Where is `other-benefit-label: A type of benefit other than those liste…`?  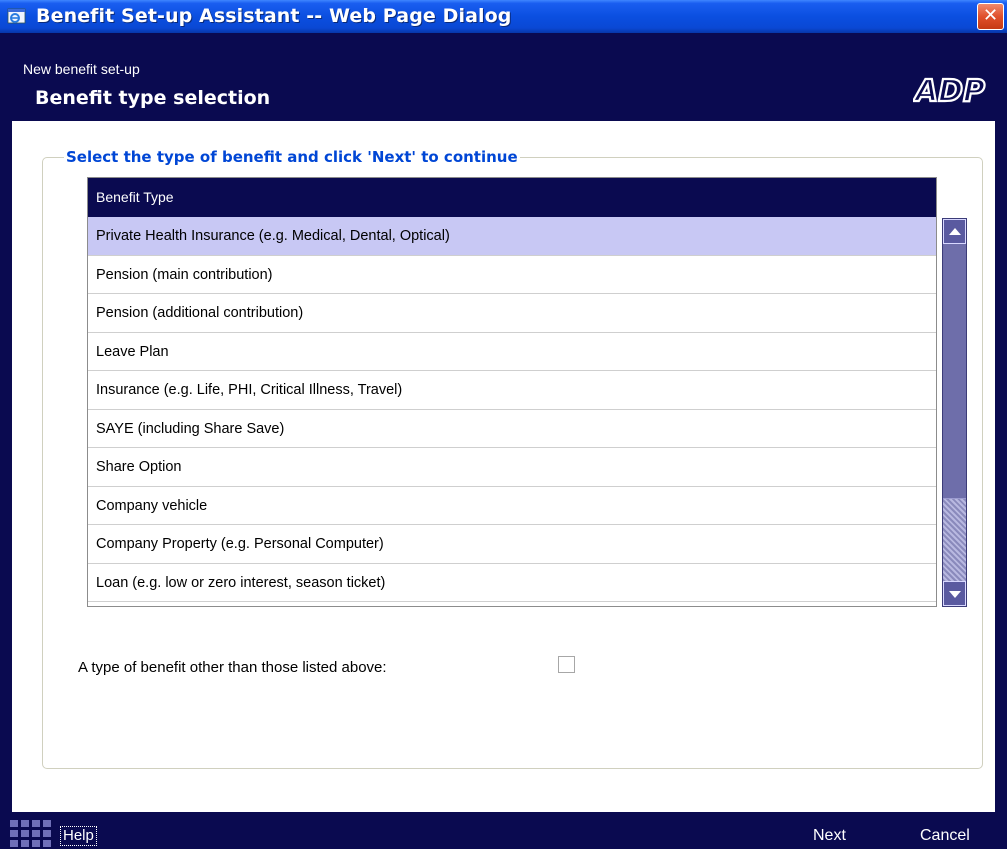 other-benefit-label: A type of benefit other than those liste… is located at coordinates (232, 667).